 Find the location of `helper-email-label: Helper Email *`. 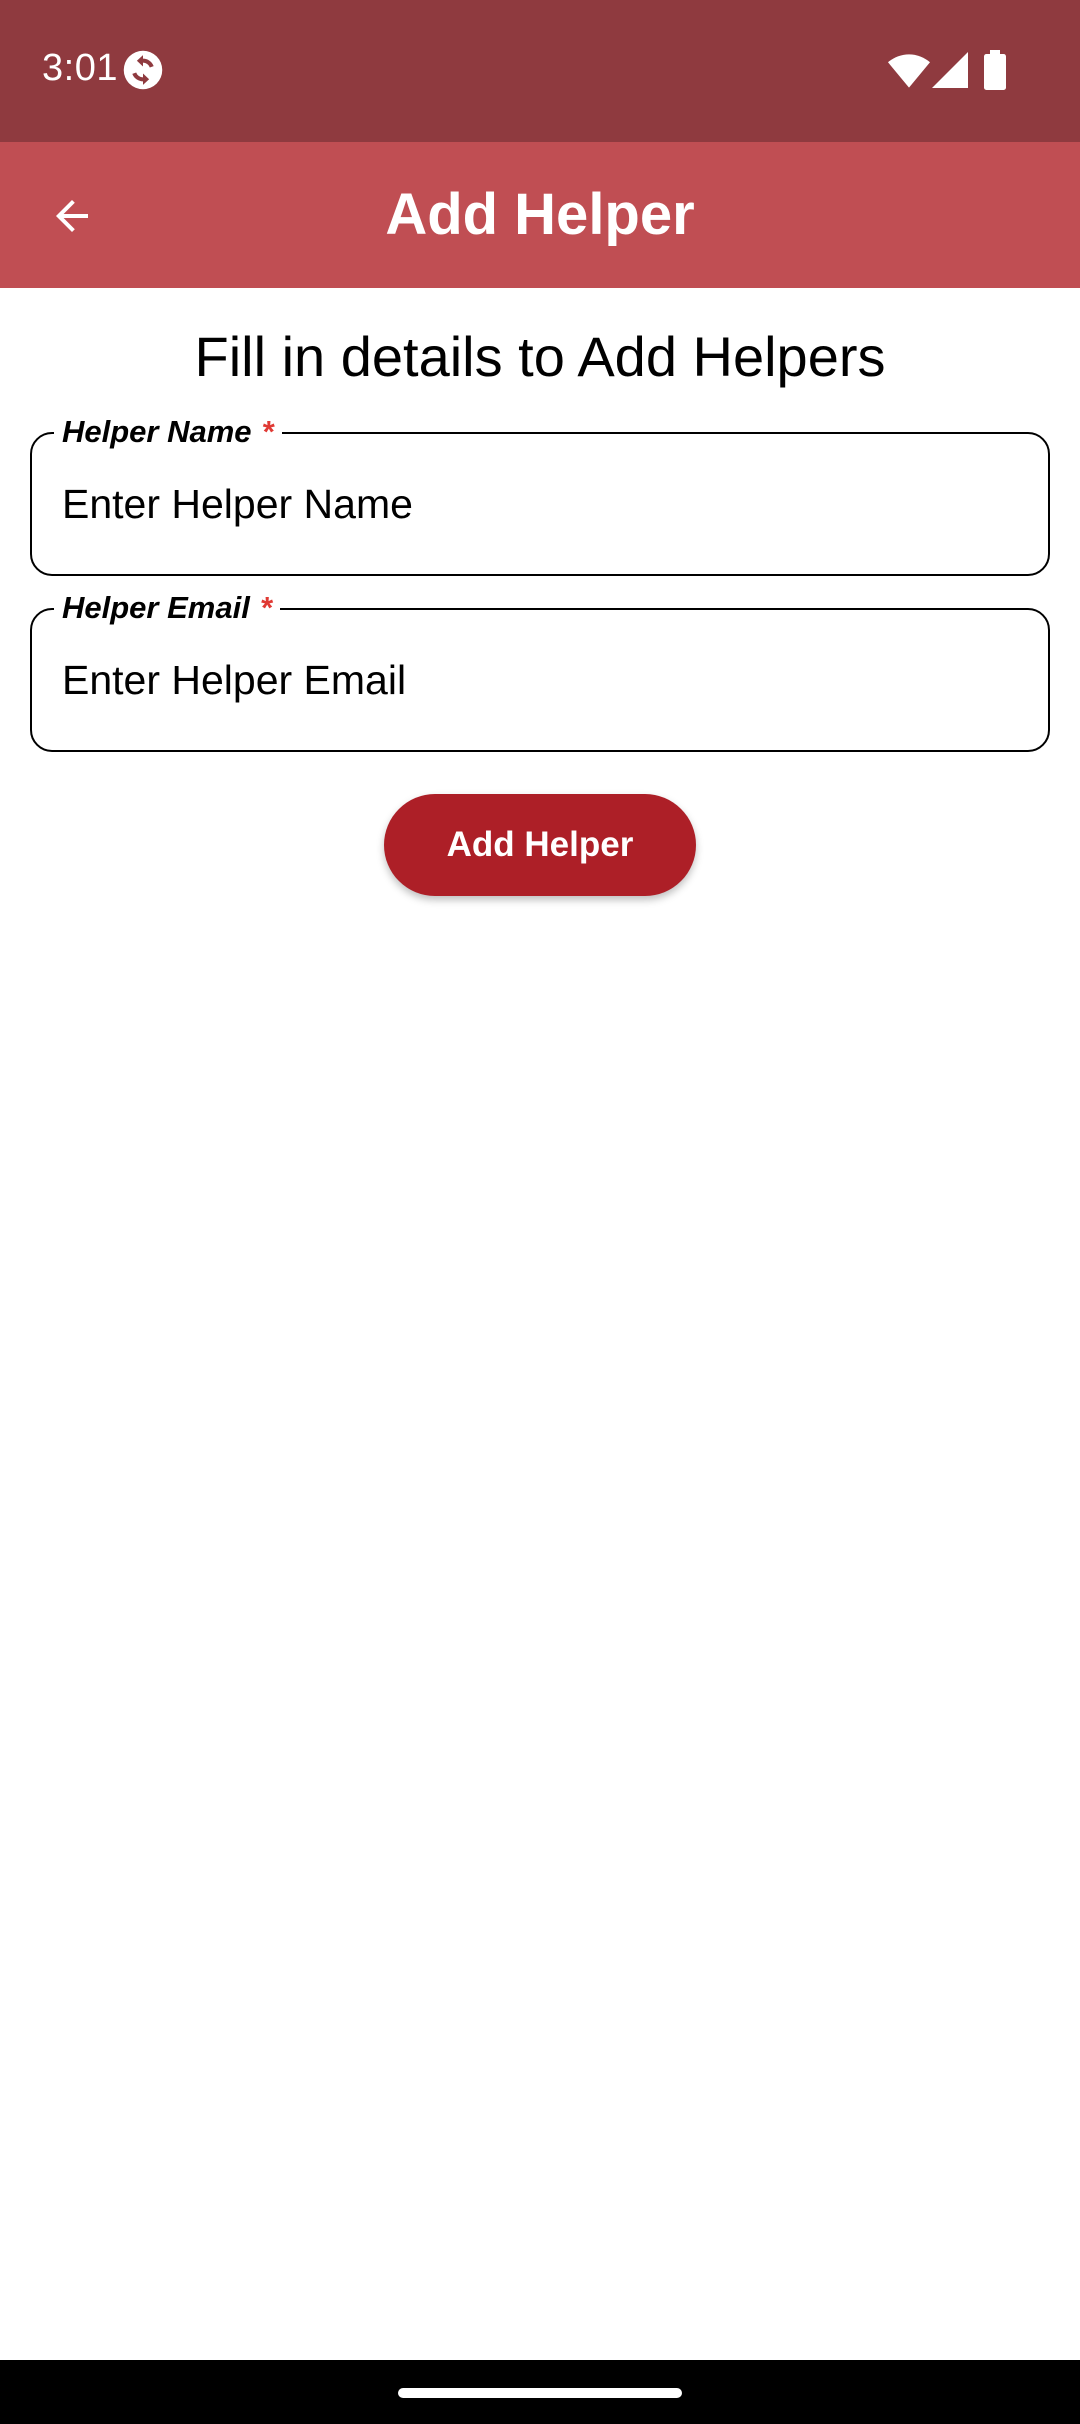

helper-email-label: Helper Email * is located at coordinates (167, 608).